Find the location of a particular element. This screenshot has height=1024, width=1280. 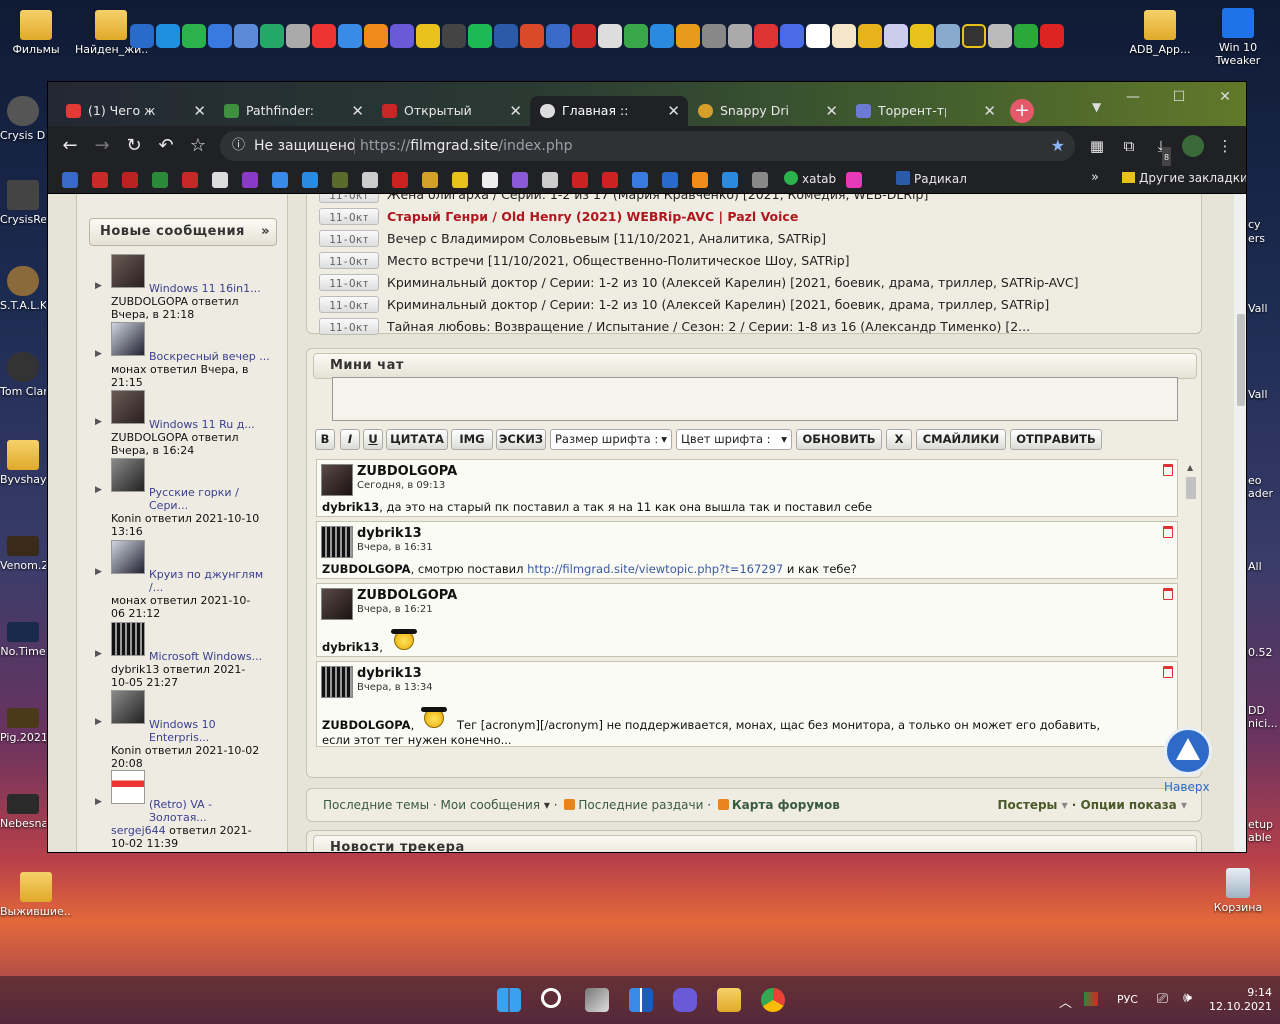

user-link: sergej644 is located at coordinates (138, 830).